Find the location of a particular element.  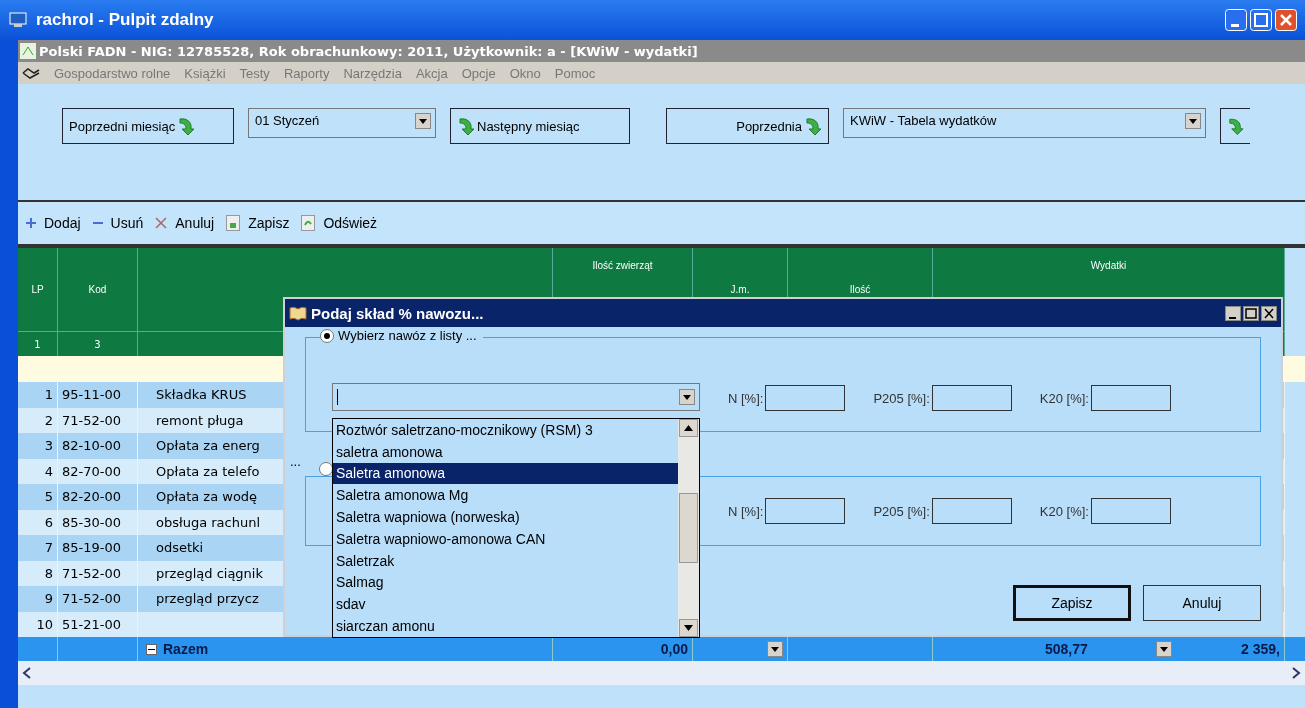

scroll-right-icon is located at coordinates (1296, 673).